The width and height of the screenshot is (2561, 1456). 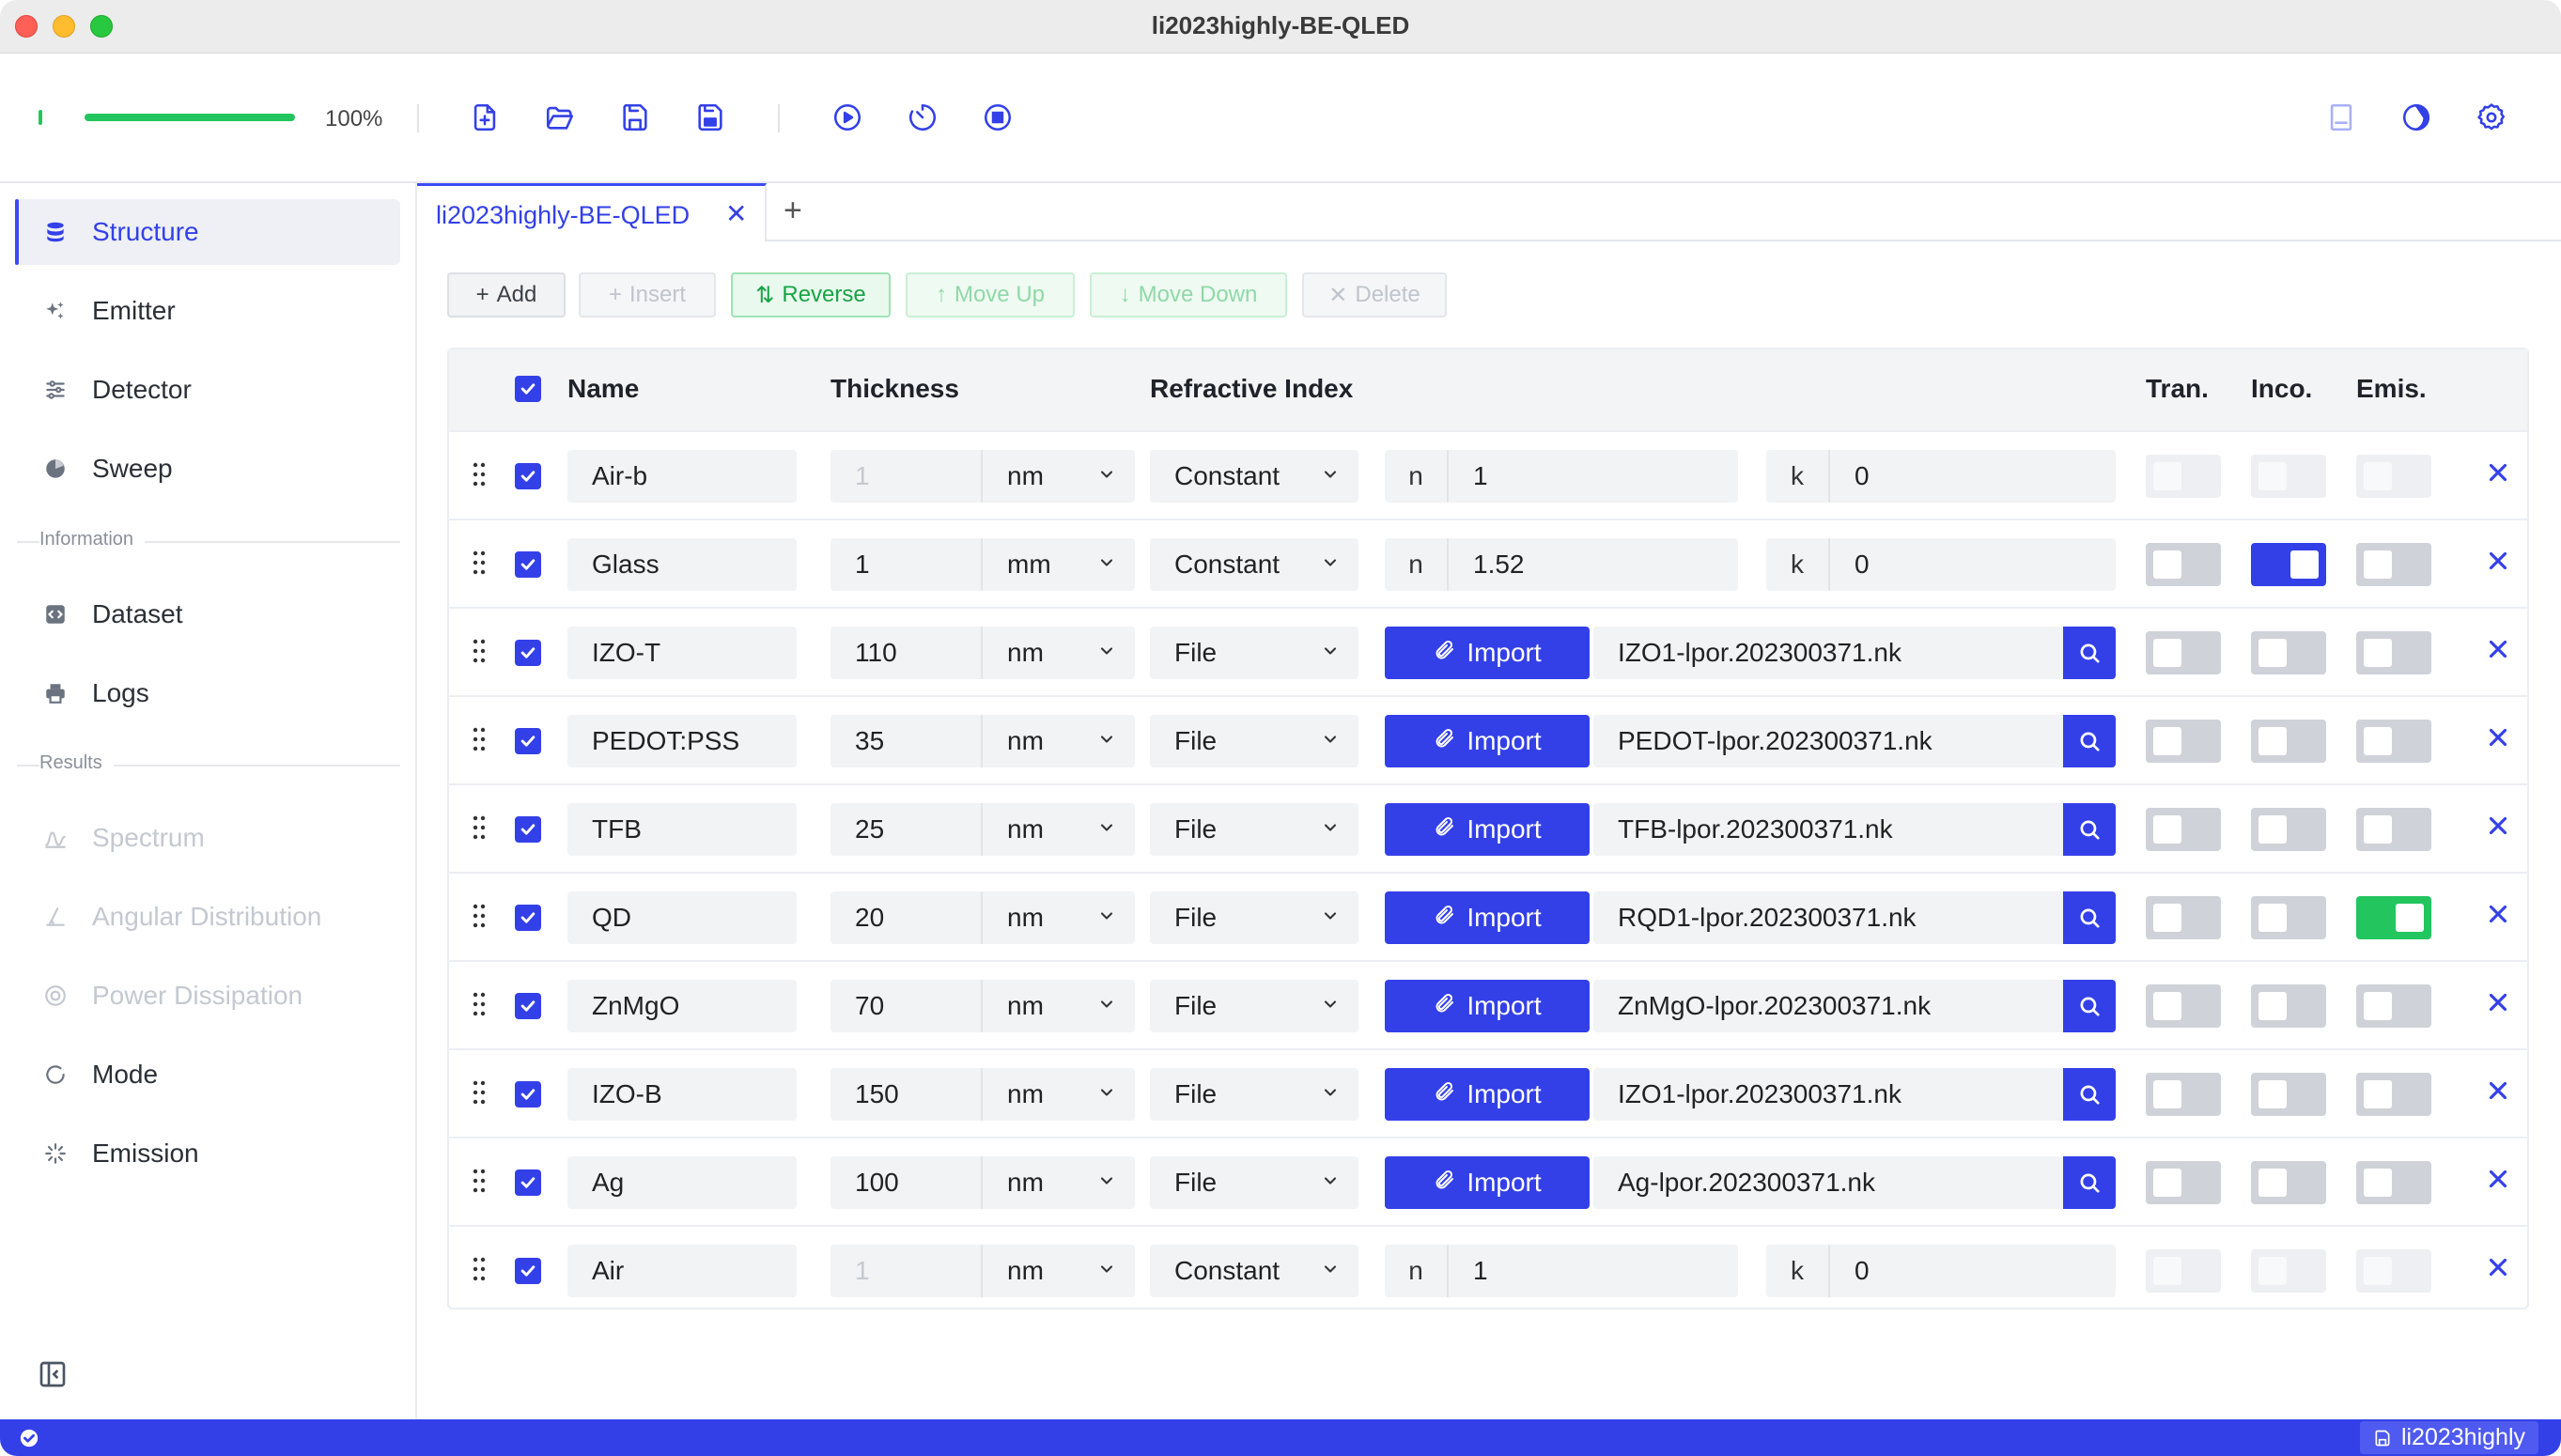 What do you see at coordinates (528, 389) in the screenshot?
I see `select-all-checkbox` at bounding box center [528, 389].